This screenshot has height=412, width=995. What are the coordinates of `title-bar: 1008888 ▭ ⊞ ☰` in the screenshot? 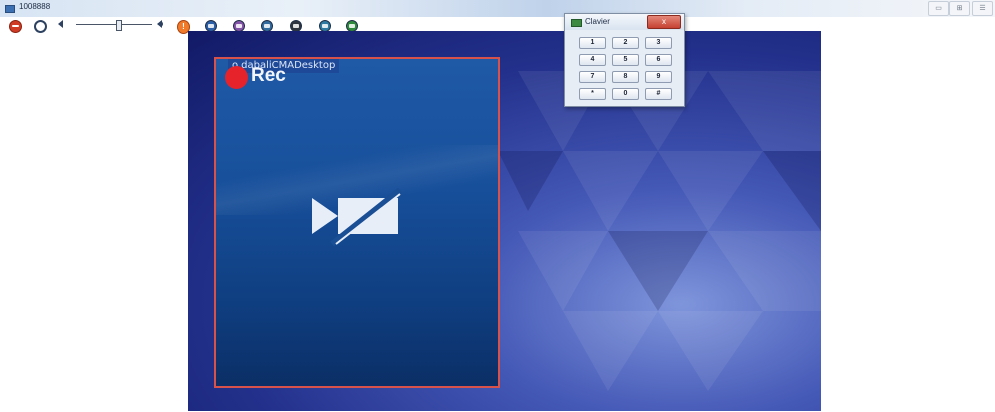 It's located at (497, 8).